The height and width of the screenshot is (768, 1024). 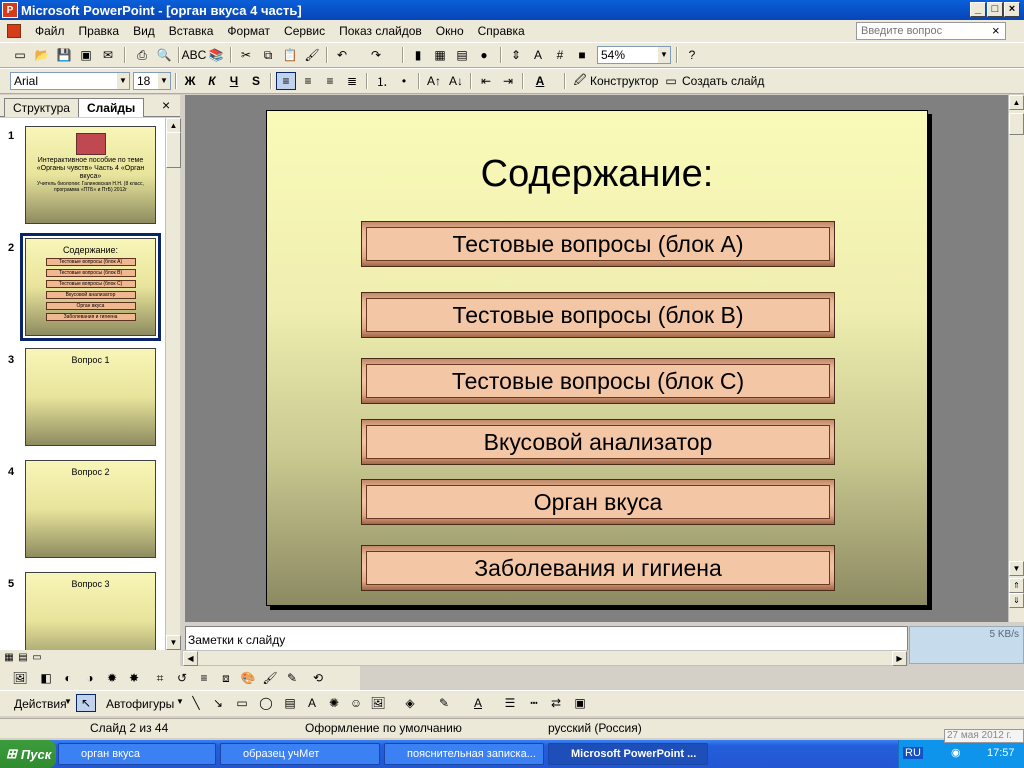 I want to click on menu-window: Окно, so click(x=450, y=31).